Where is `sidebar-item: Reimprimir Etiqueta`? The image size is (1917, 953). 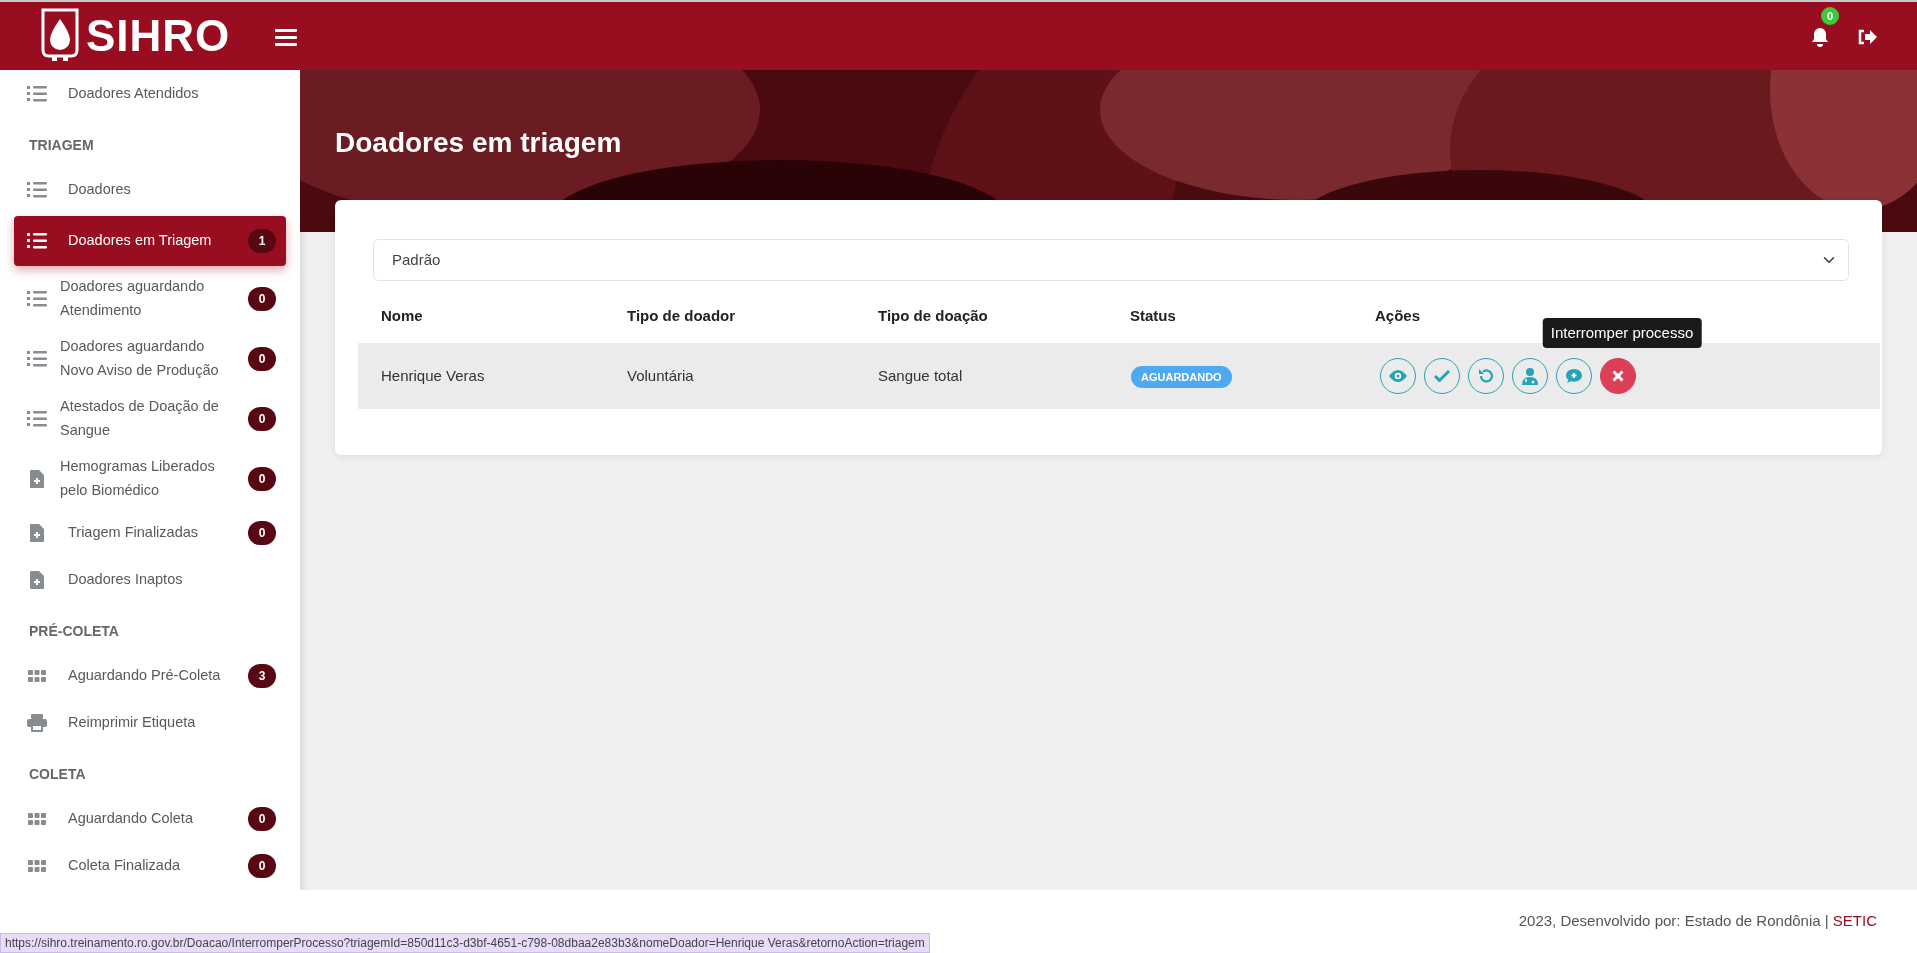
sidebar-item: Reimprimir Etiqueta is located at coordinates (150, 722).